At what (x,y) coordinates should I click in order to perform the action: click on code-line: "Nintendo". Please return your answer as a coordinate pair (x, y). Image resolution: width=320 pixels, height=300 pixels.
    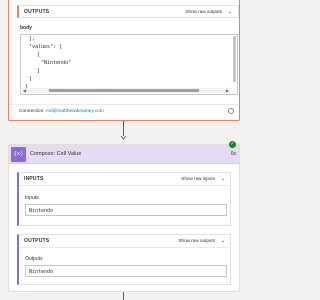
    Looking at the image, I should click on (56, 63).